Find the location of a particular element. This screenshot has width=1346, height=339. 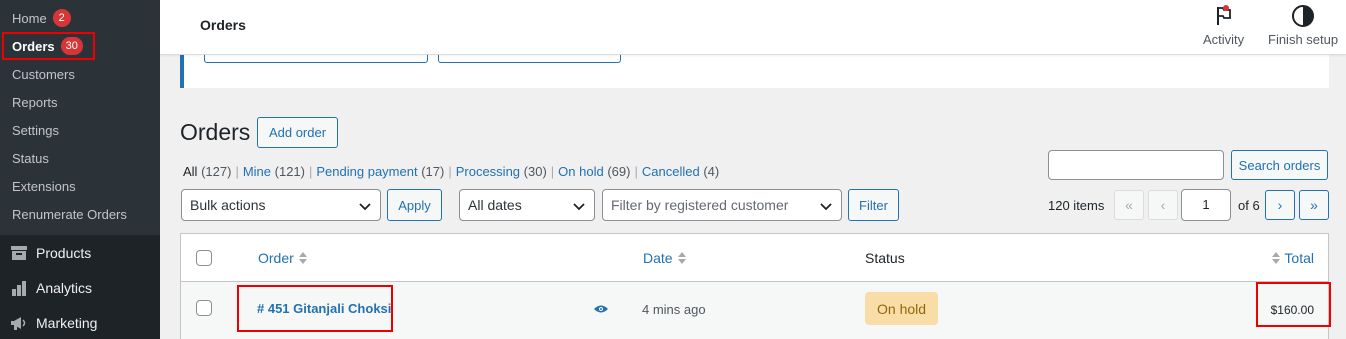

top-header: Orders Activity Finish setup is located at coordinates (753, 27).